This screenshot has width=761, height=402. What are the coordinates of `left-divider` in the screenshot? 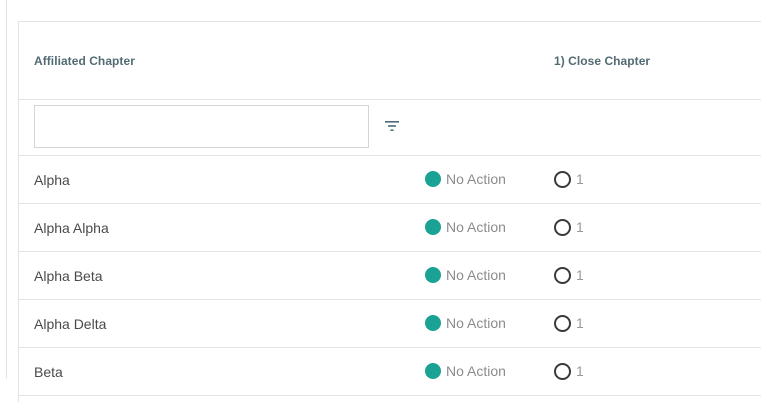 It's located at (6, 189).